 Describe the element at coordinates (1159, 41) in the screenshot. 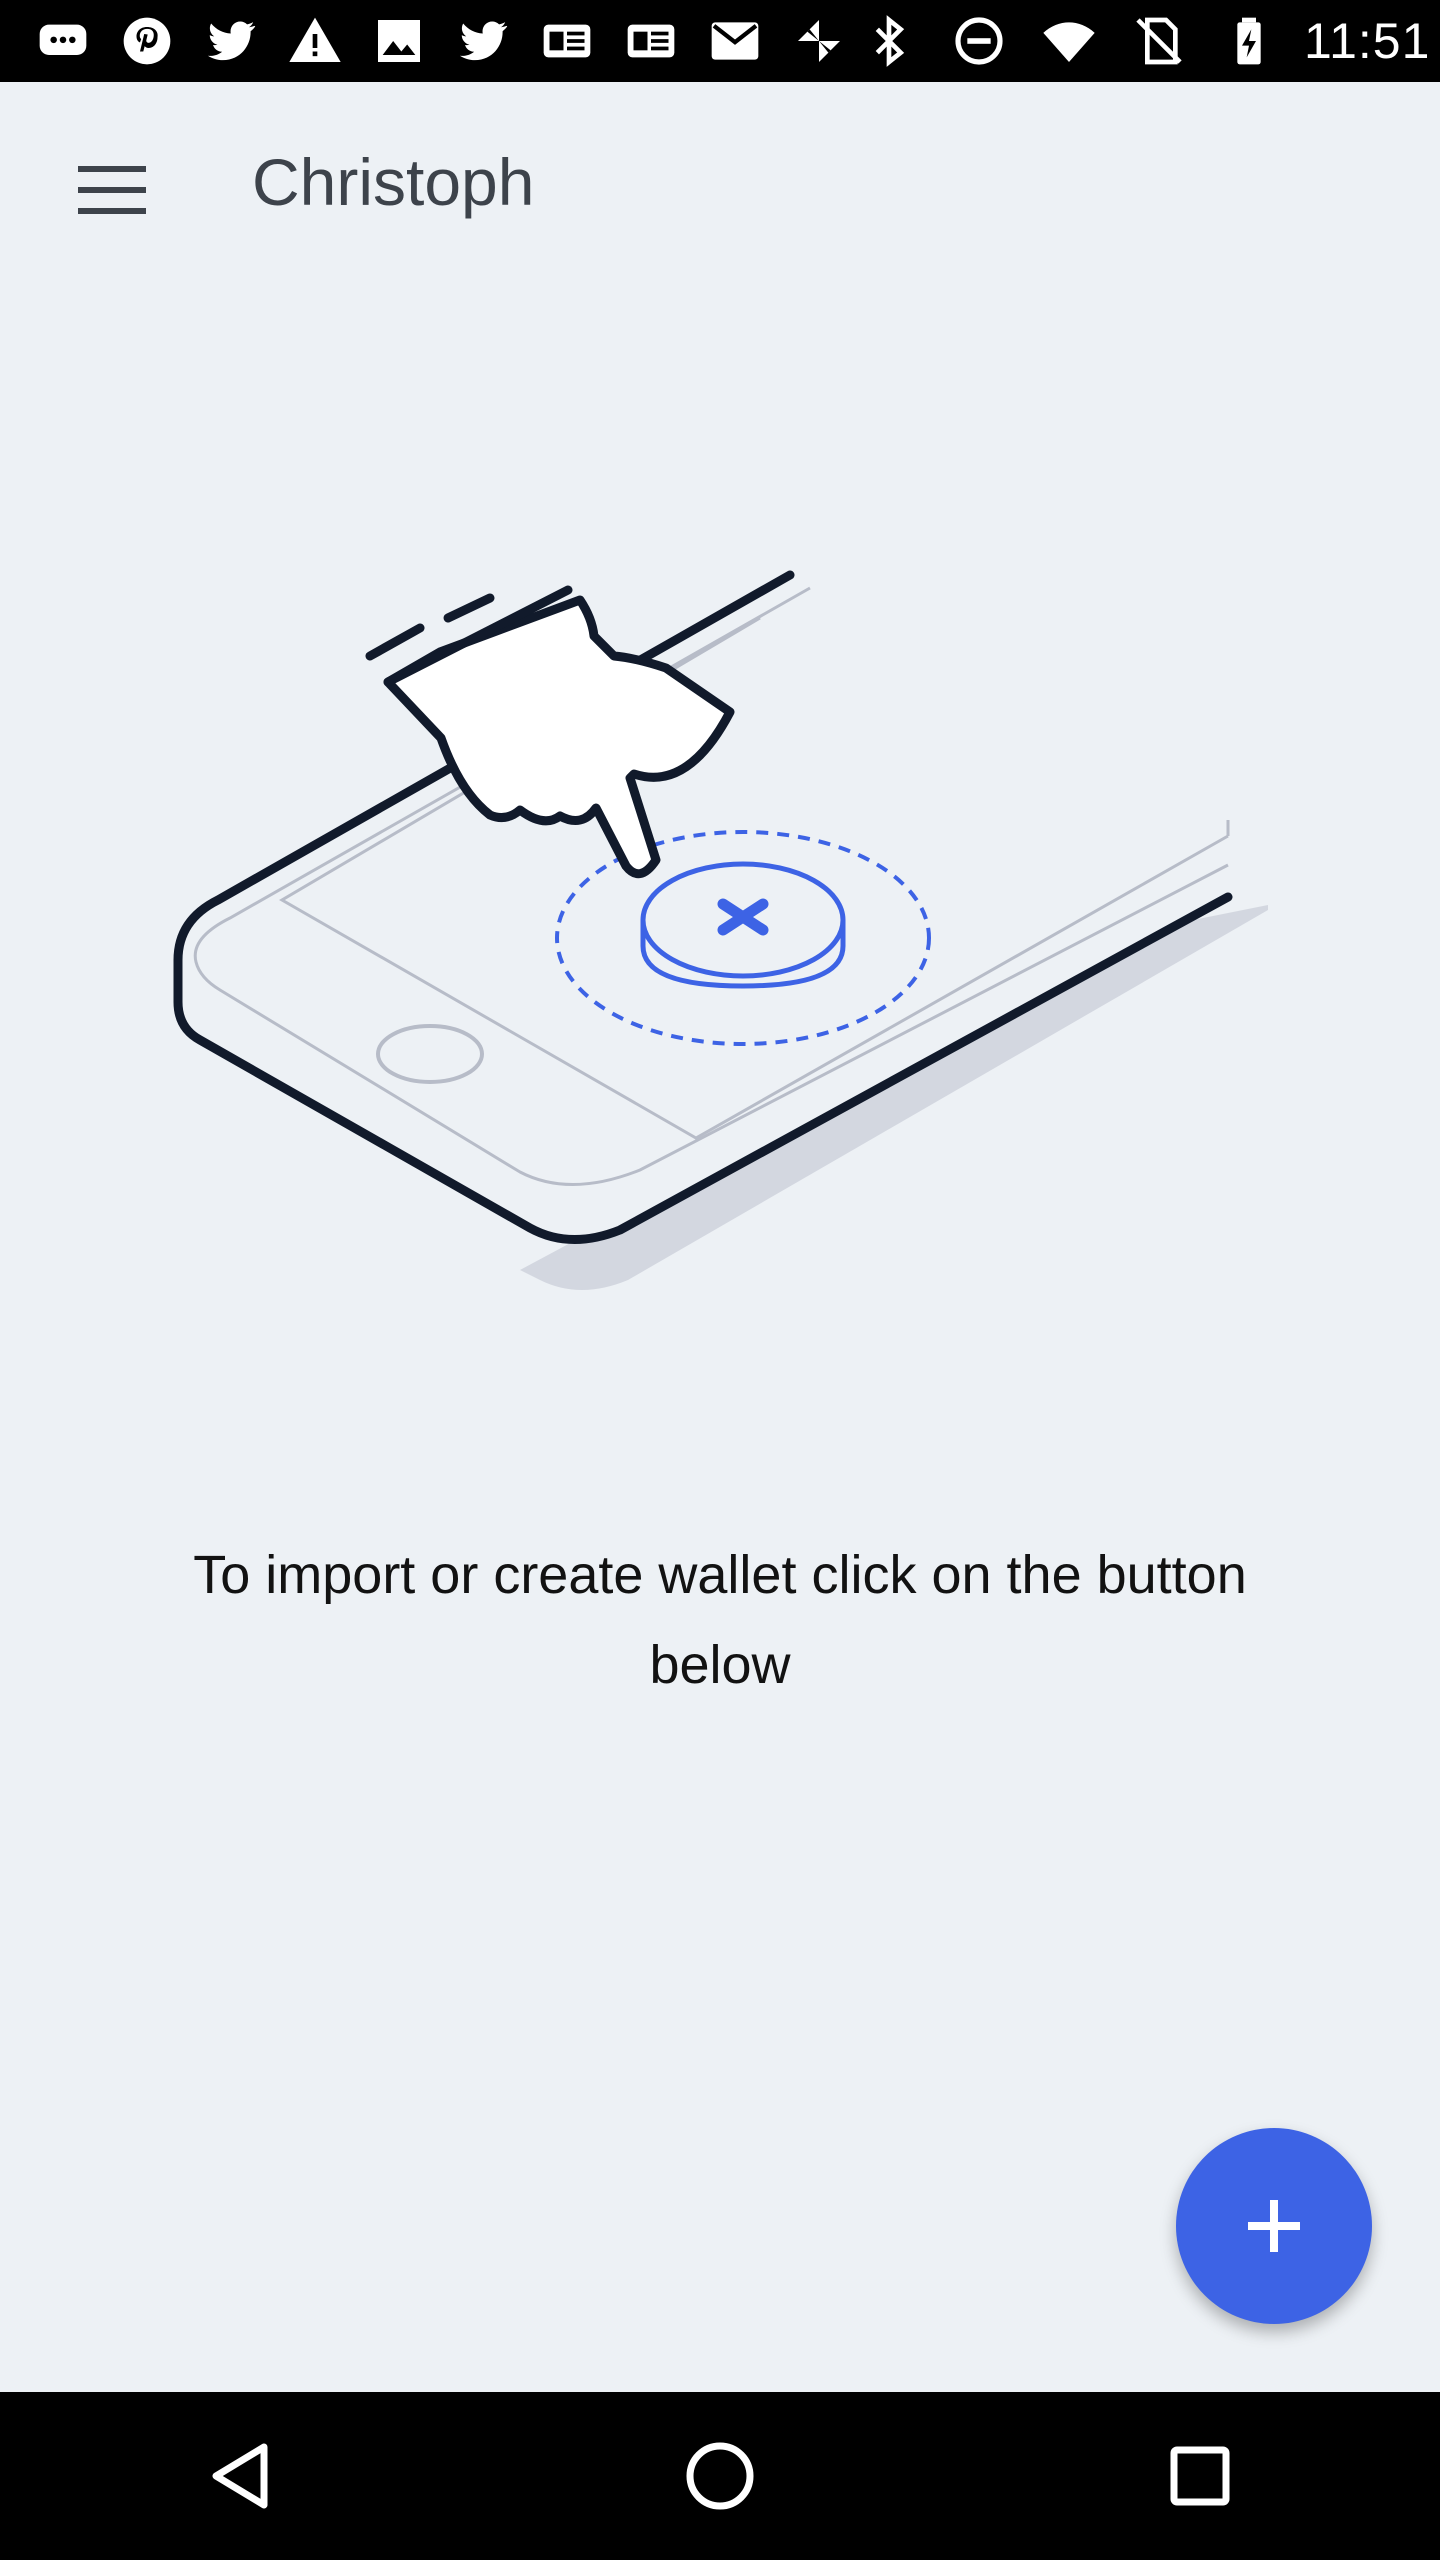

I see `no-sim-icon` at that location.